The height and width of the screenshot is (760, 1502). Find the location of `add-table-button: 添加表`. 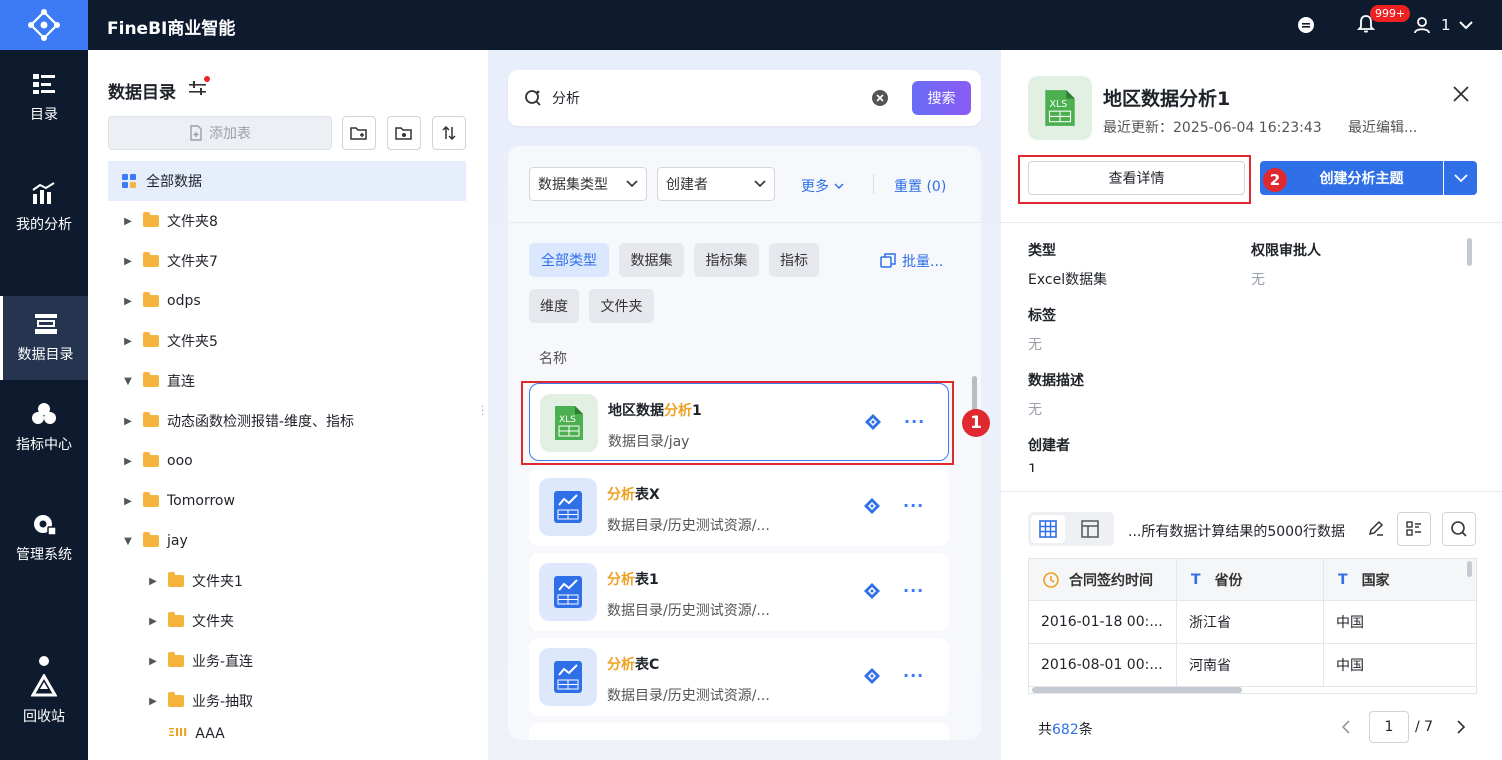

add-table-button: 添加表 is located at coordinates (220, 133).